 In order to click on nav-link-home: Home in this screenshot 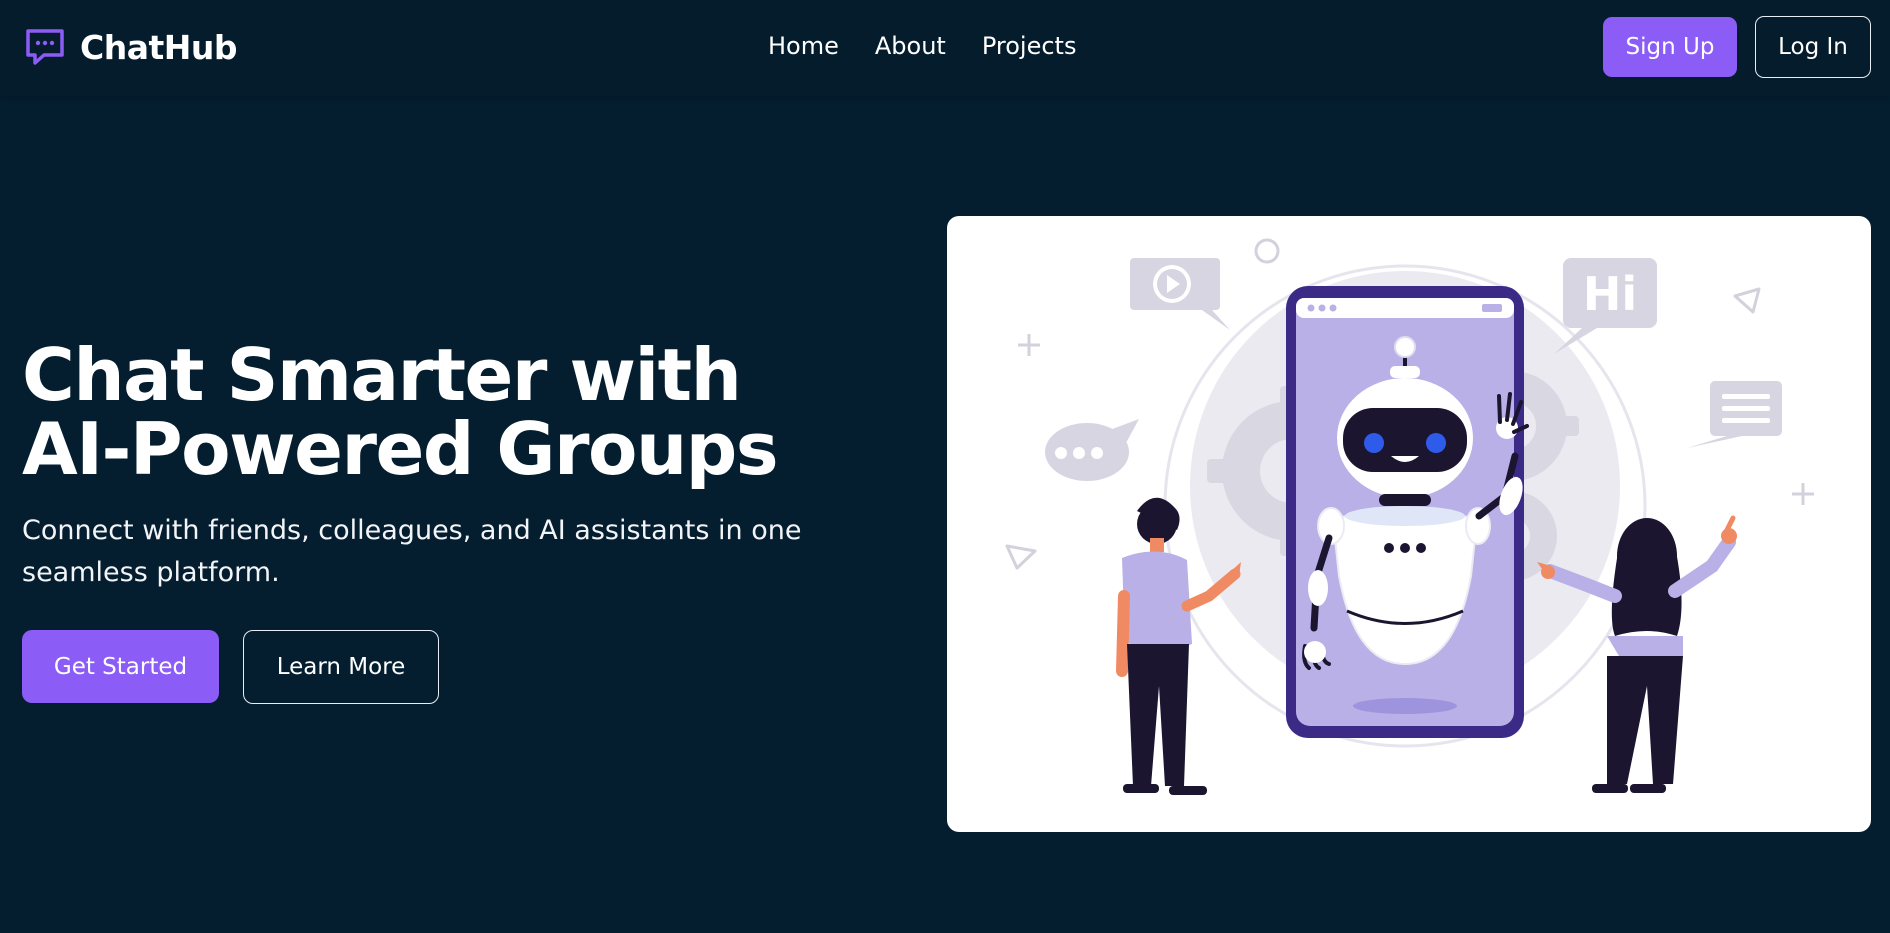, I will do `click(803, 46)`.